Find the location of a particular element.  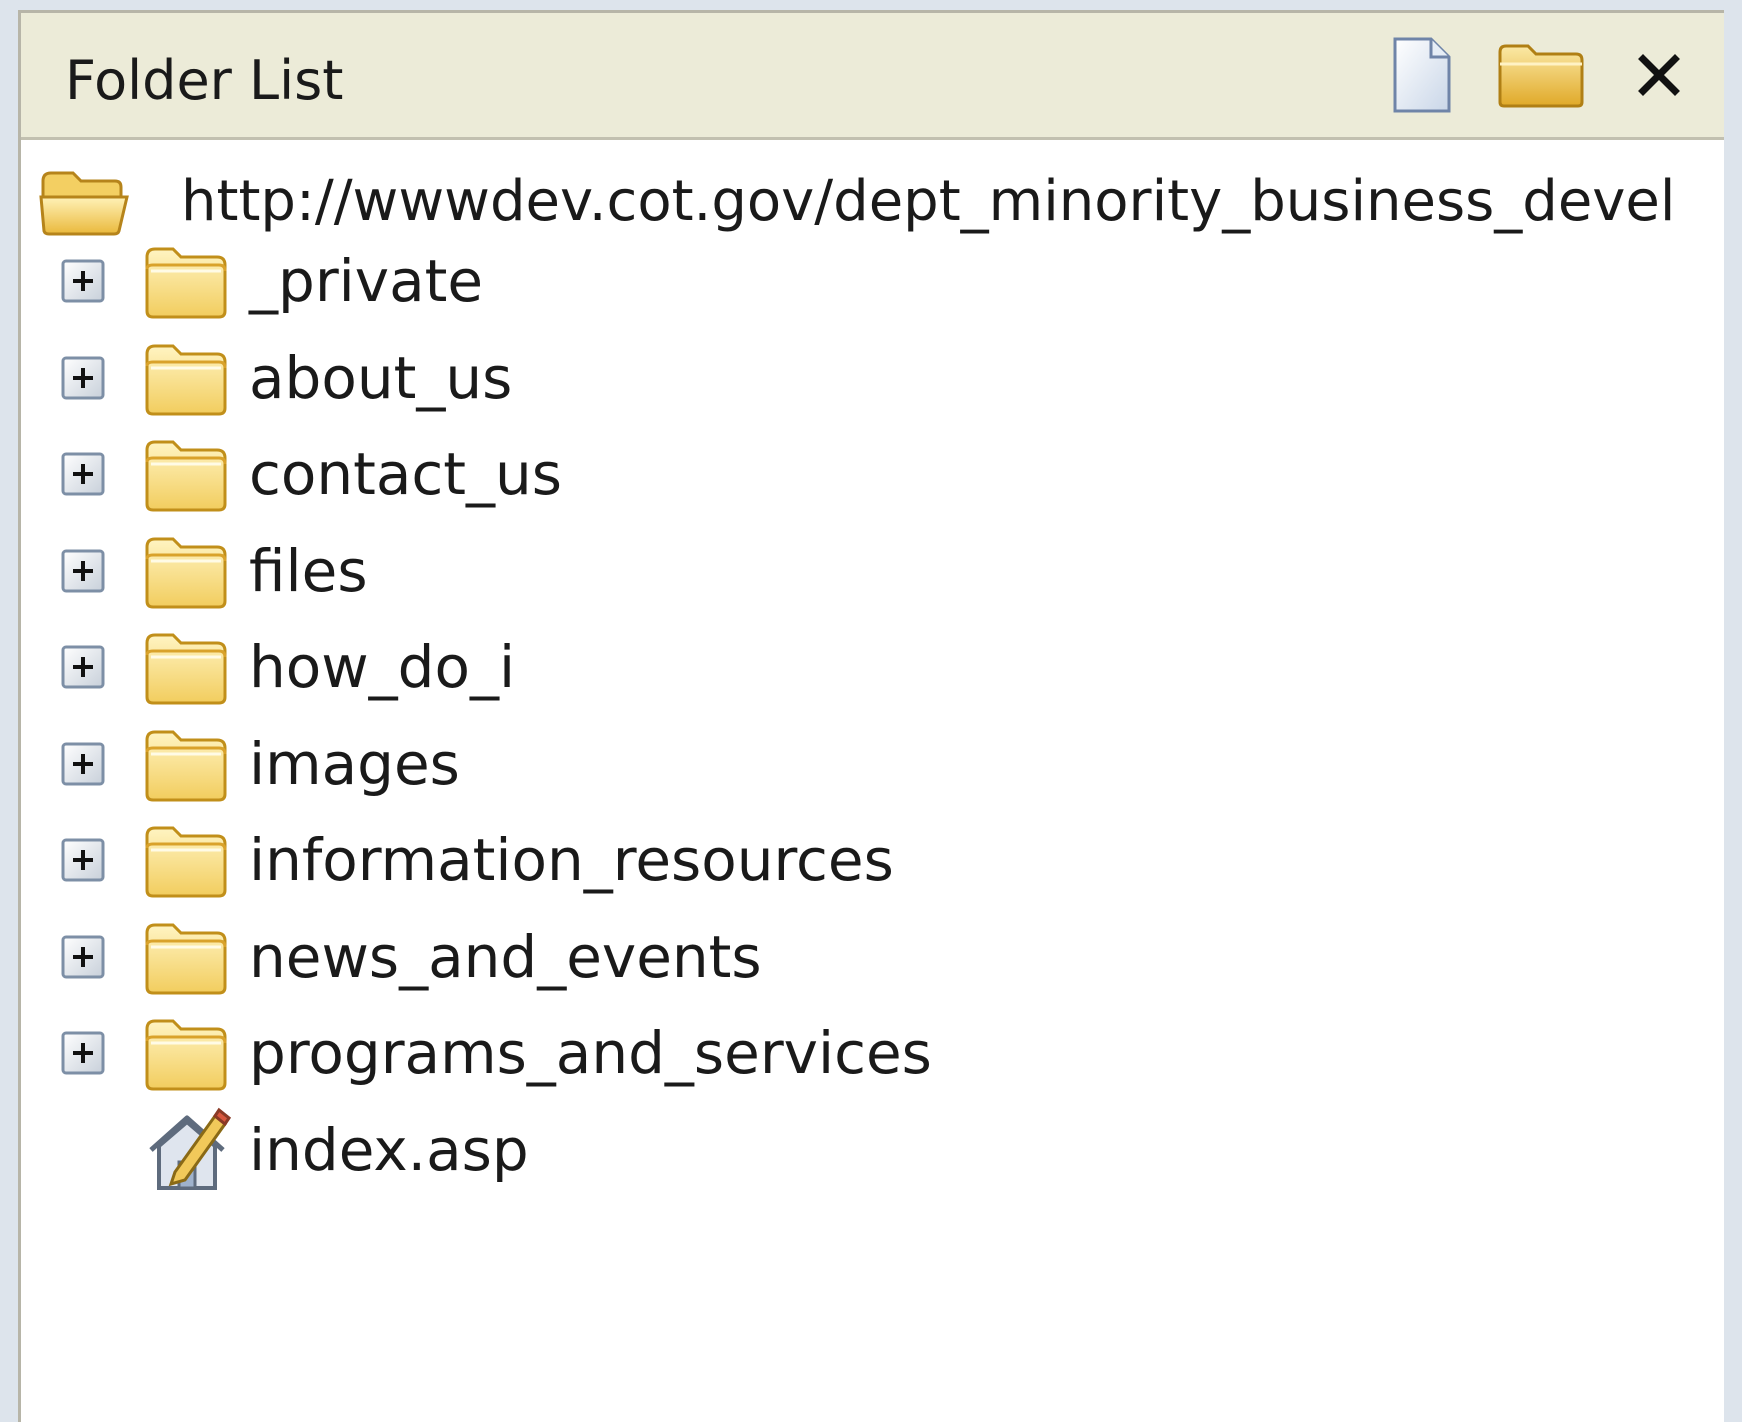

new-page-icon is located at coordinates (1422, 75).